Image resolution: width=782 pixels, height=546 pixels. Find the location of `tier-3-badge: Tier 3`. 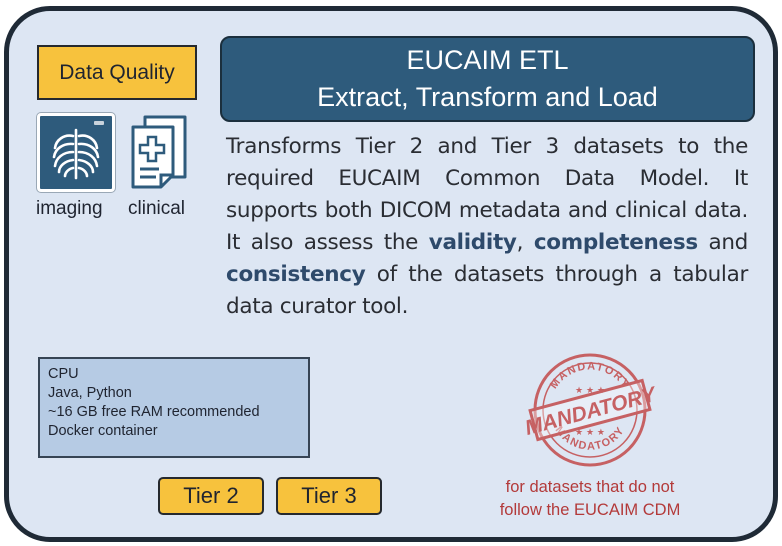

tier-3-badge: Tier 3 is located at coordinates (329, 496).